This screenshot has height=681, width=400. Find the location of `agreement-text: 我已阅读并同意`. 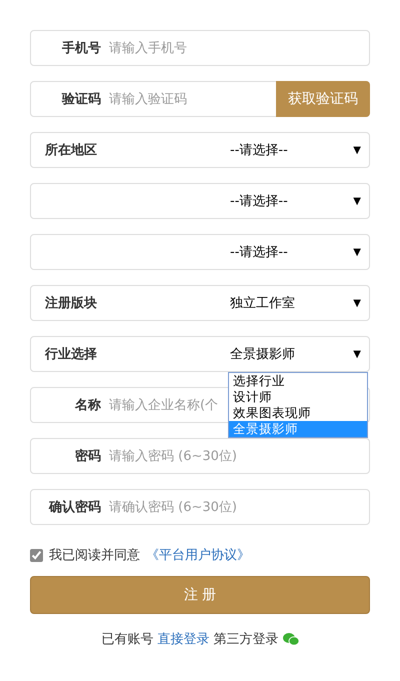

agreement-text: 我已阅读并同意 is located at coordinates (94, 555).